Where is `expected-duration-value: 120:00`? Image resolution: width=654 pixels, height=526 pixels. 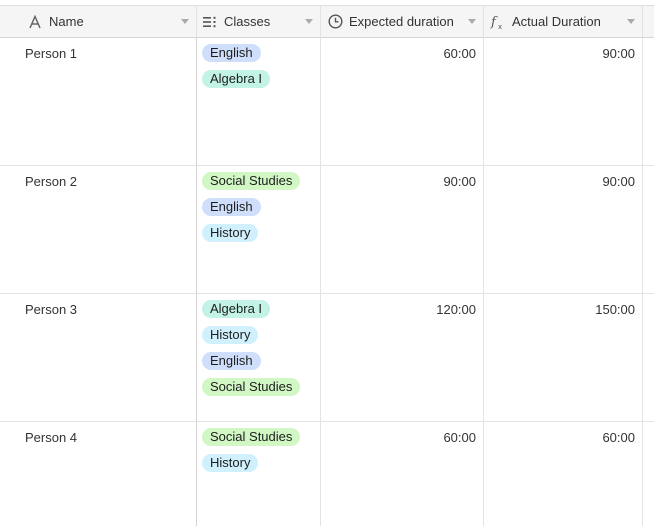
expected-duration-value: 120:00 is located at coordinates (456, 309).